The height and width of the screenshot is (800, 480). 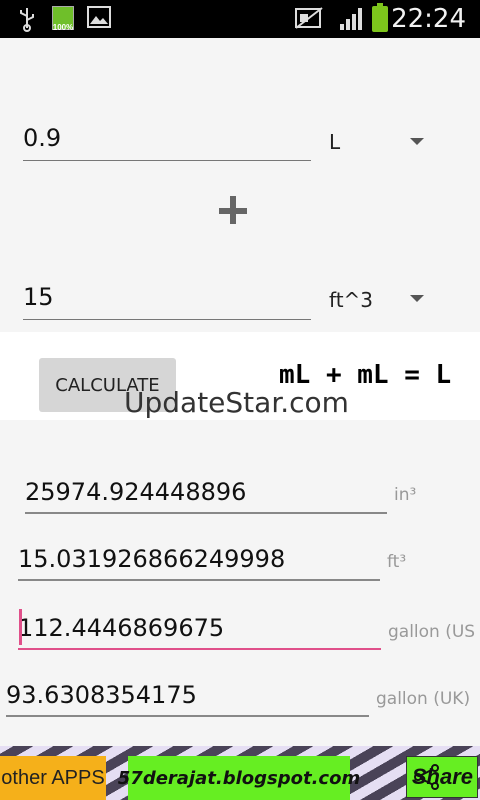 I want to click on plus-icon, so click(x=234, y=211).